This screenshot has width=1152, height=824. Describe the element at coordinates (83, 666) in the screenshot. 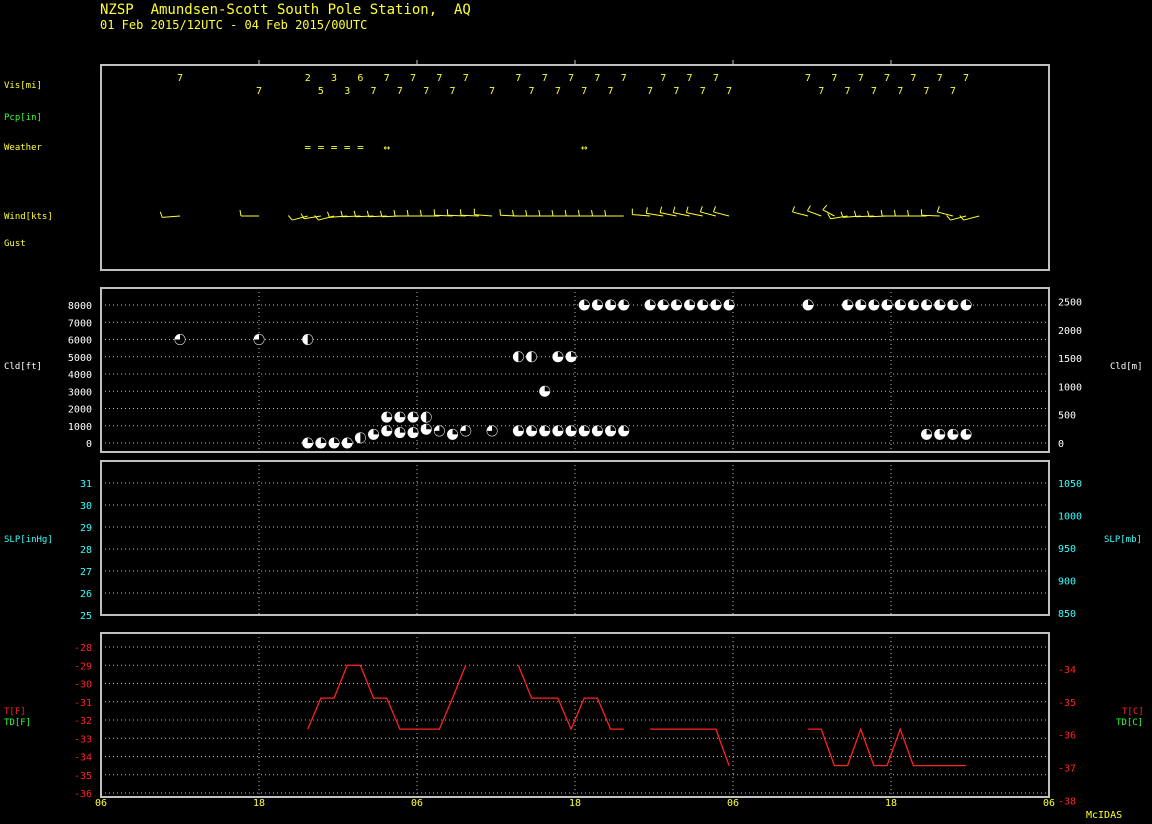

I see `temp-f-tick-label: -29` at that location.